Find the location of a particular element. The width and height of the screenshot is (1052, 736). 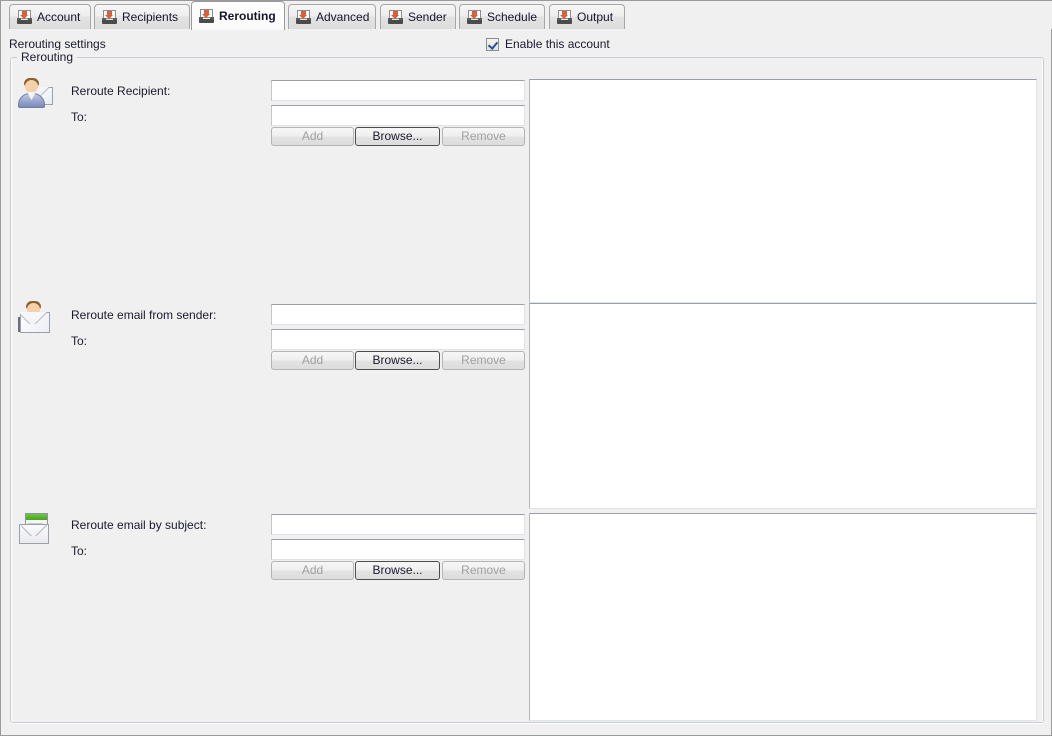

tab-label: Recipients is located at coordinates (150, 17).